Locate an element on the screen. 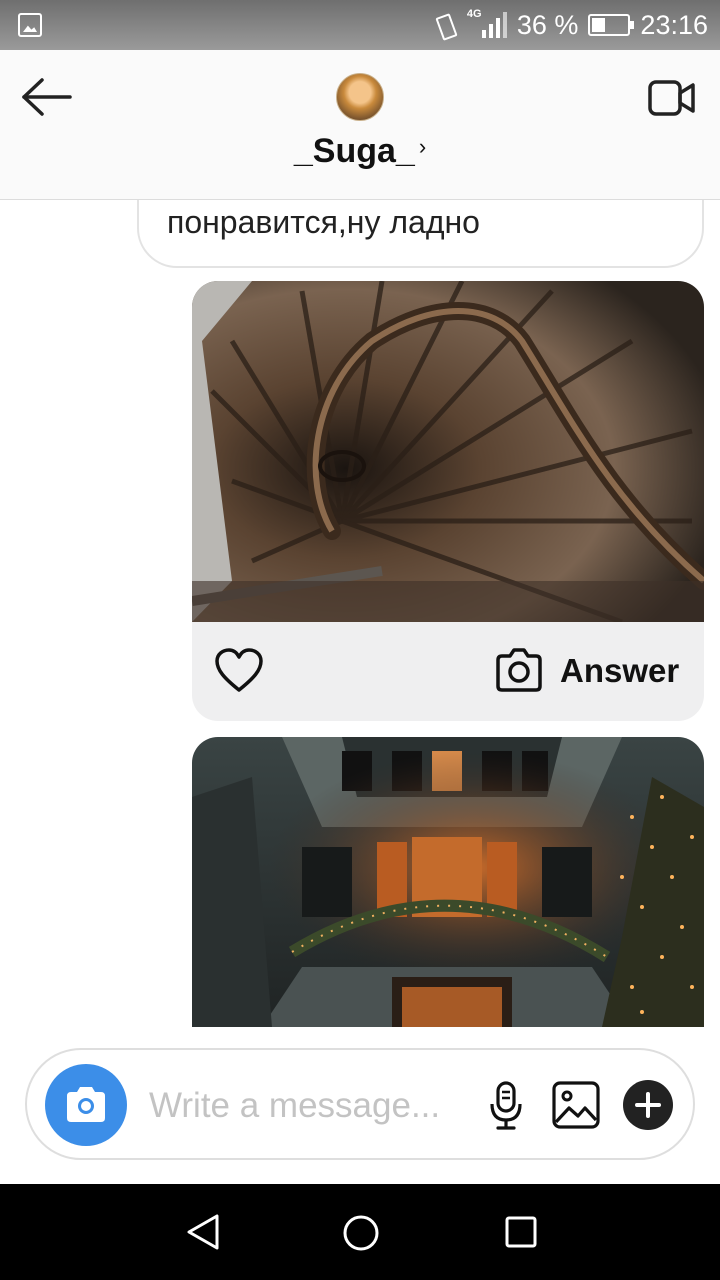 This screenshot has height=1280, width=720. nav-back-icon is located at coordinates (203, 1232).